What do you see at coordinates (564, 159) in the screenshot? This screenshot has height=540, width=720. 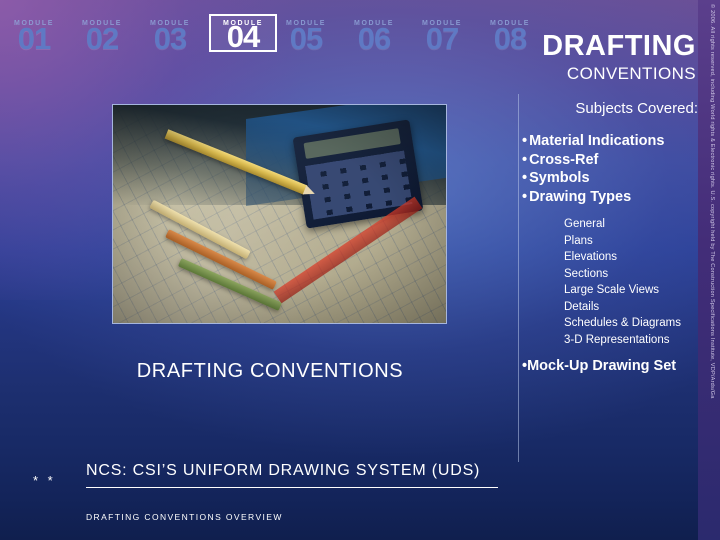 I see `subject-bullet-label-2: Cross-Ref` at bounding box center [564, 159].